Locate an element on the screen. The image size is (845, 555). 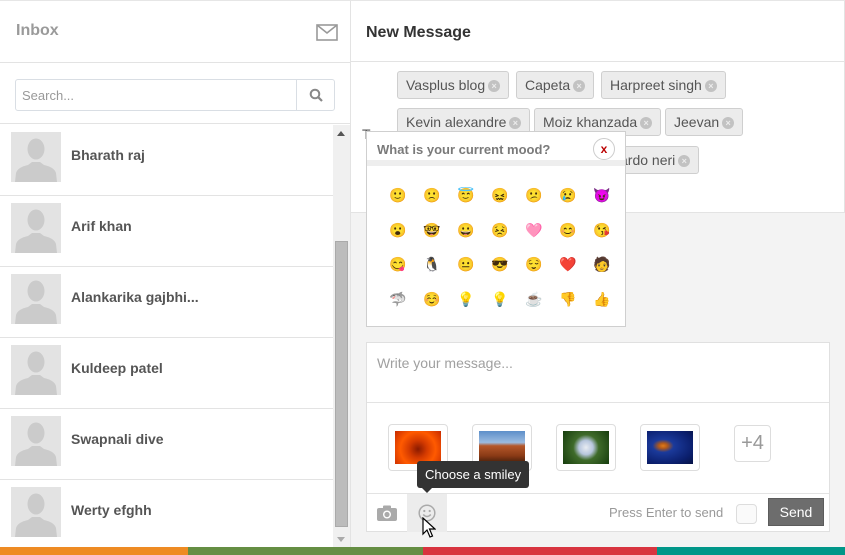
emoticon-penguin-icon: 🐧 is located at coordinates (432, 264).